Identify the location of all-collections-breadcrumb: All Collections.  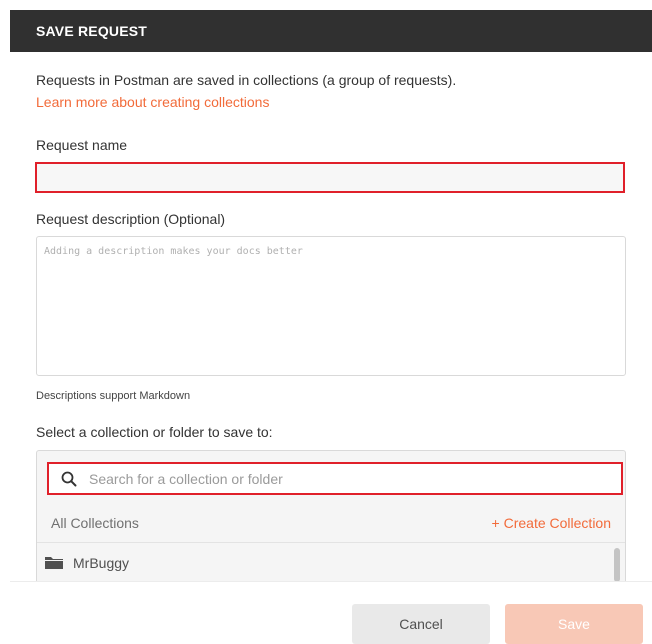
(95, 523).